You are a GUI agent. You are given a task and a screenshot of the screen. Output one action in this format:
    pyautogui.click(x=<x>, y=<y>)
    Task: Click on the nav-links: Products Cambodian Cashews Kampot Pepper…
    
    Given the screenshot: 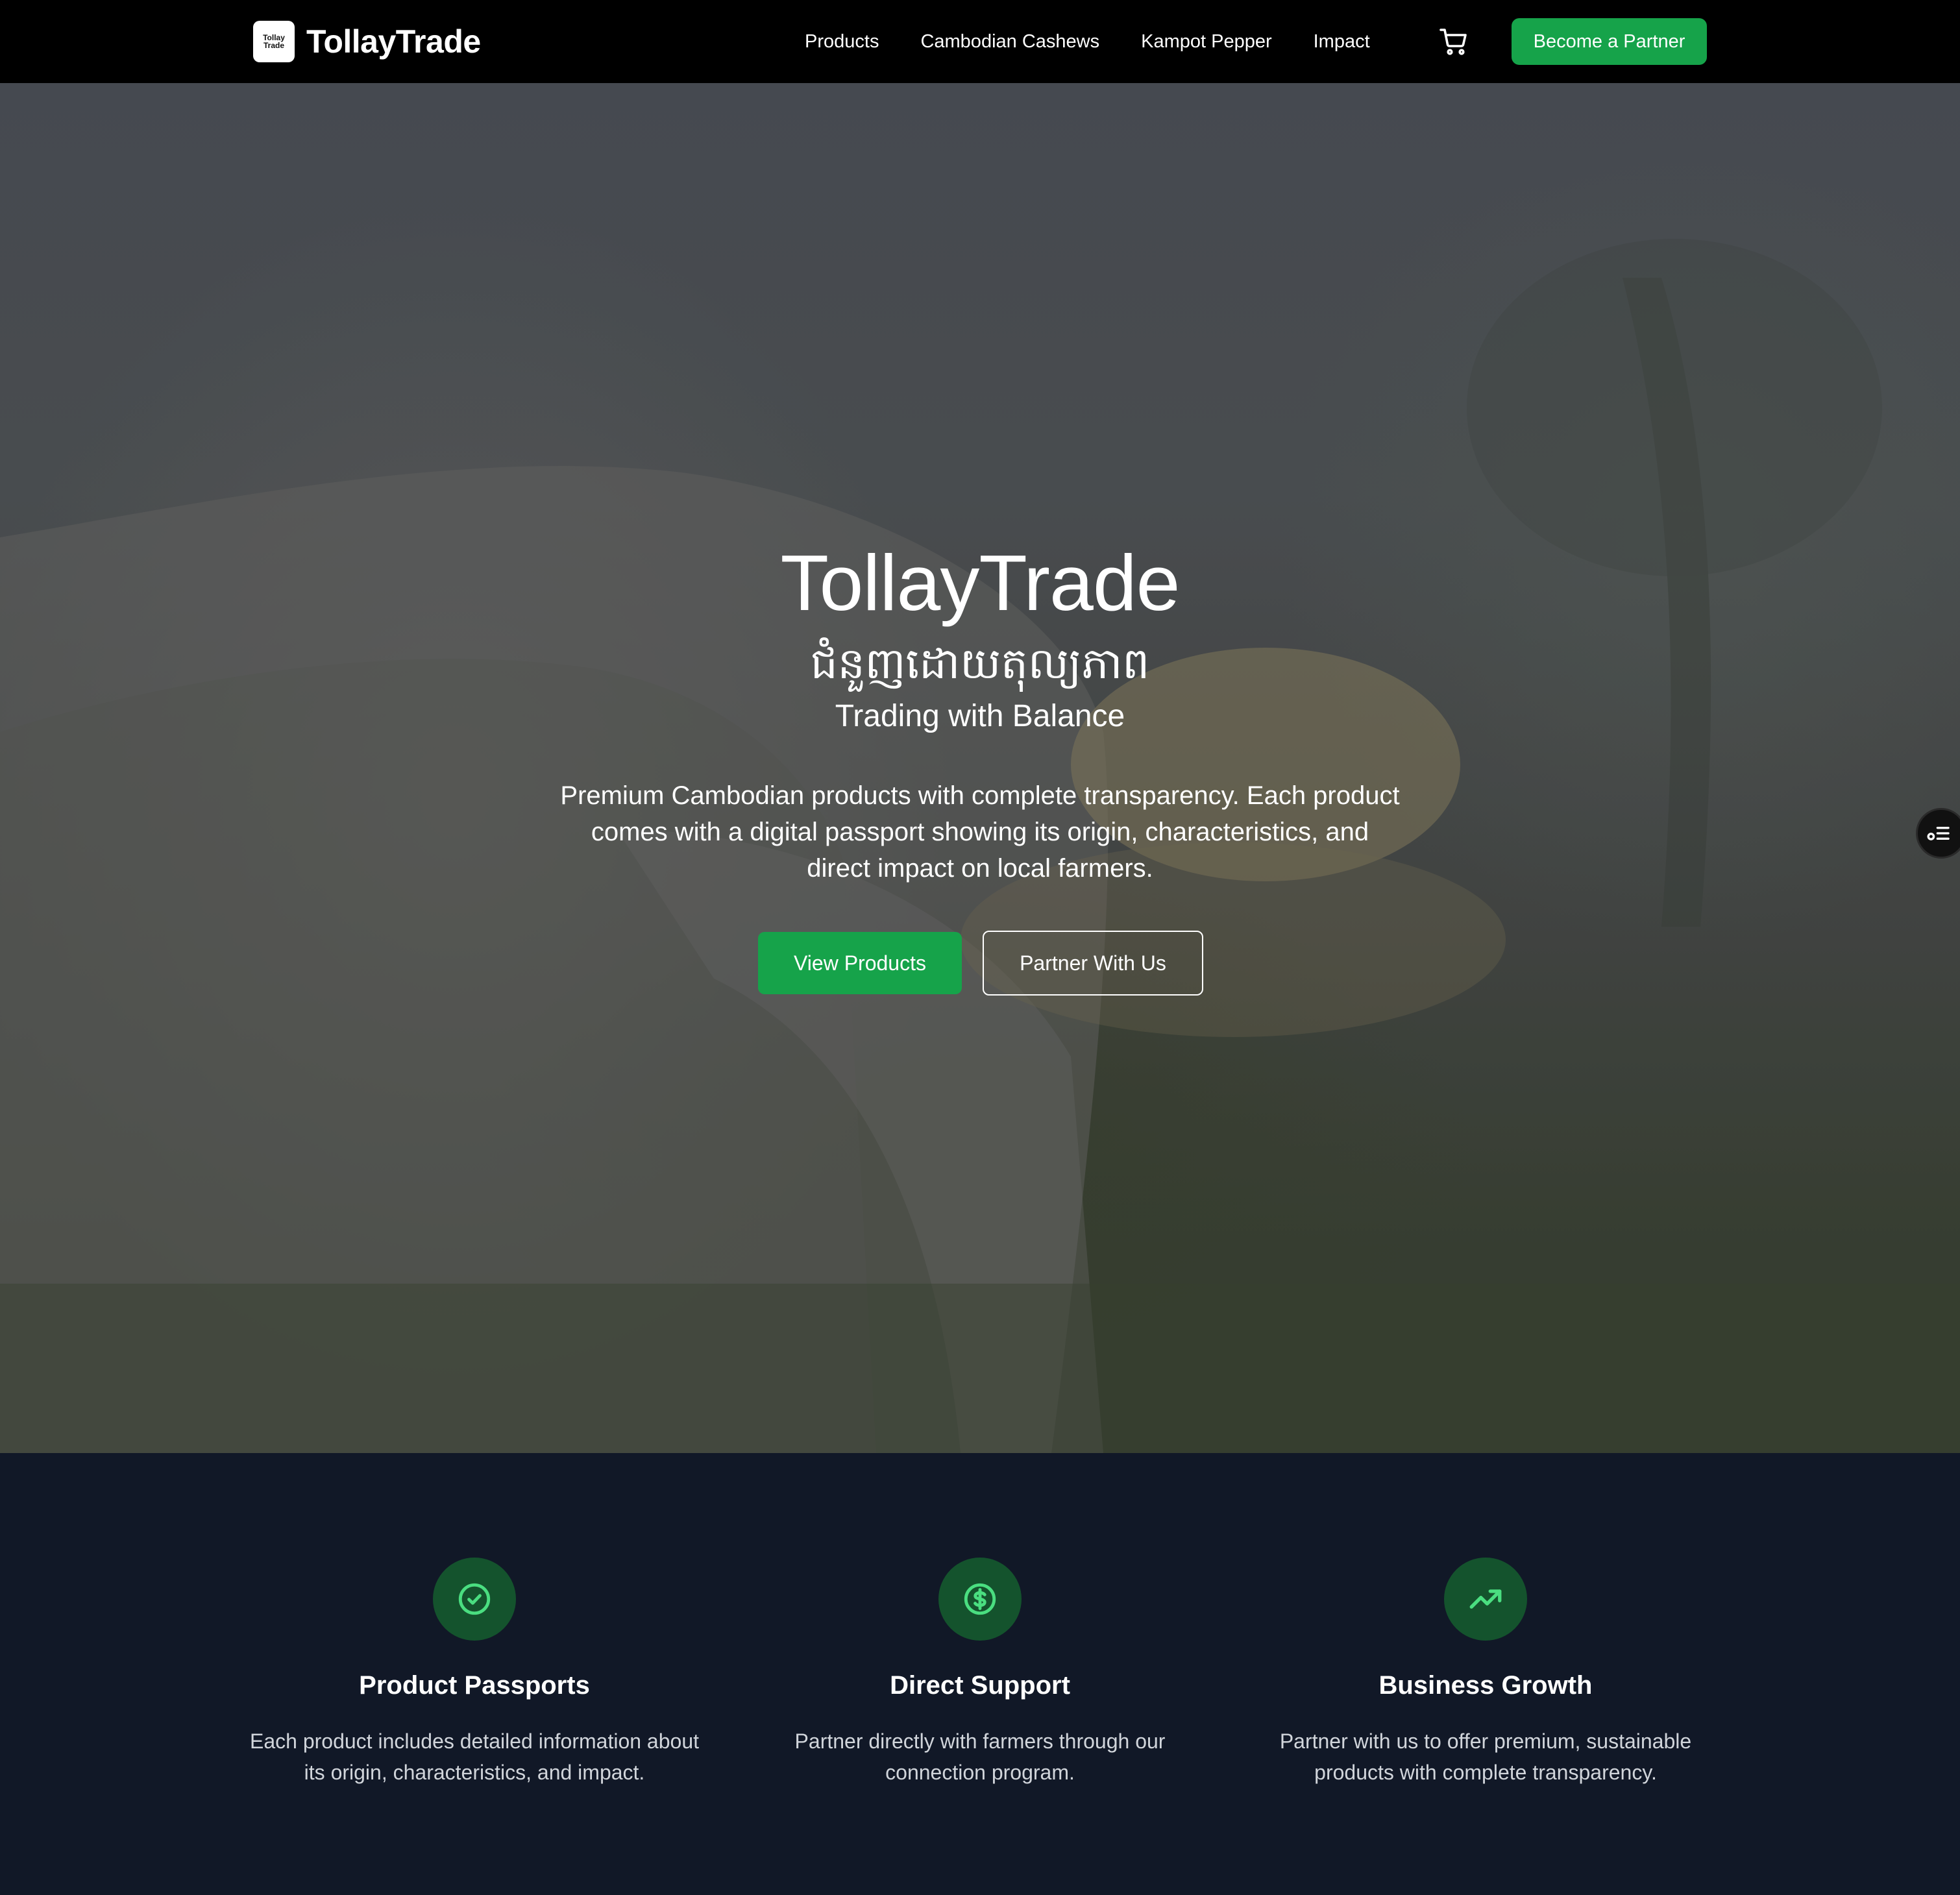 What is the action you would take?
    pyautogui.click(x=1108, y=41)
    